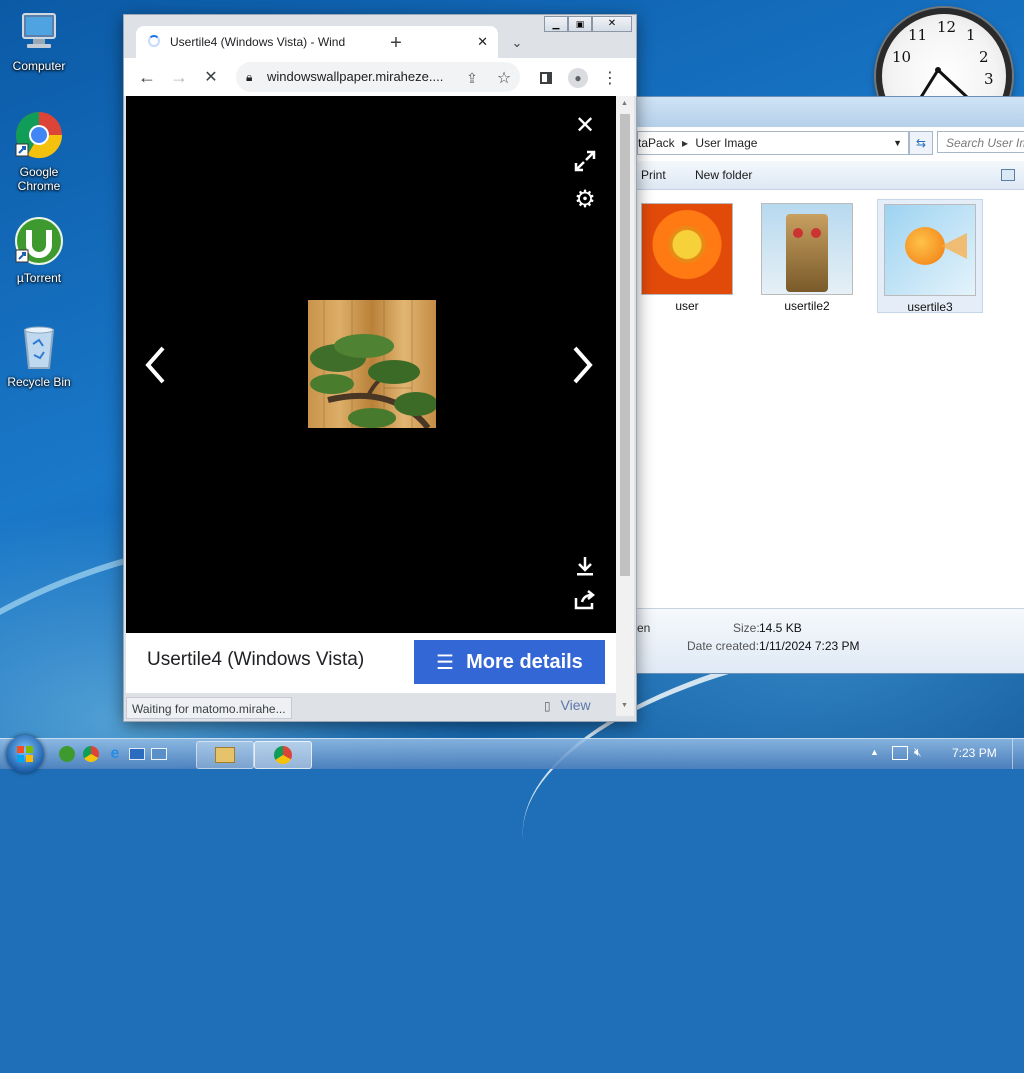 The width and height of the screenshot is (1024, 1073). I want to click on windows-logo-icon, so click(25, 754).